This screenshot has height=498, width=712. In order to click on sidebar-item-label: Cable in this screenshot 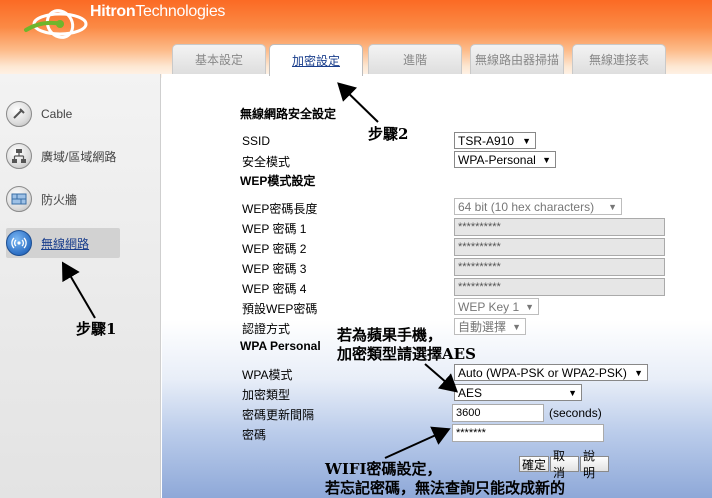, I will do `click(57, 114)`.